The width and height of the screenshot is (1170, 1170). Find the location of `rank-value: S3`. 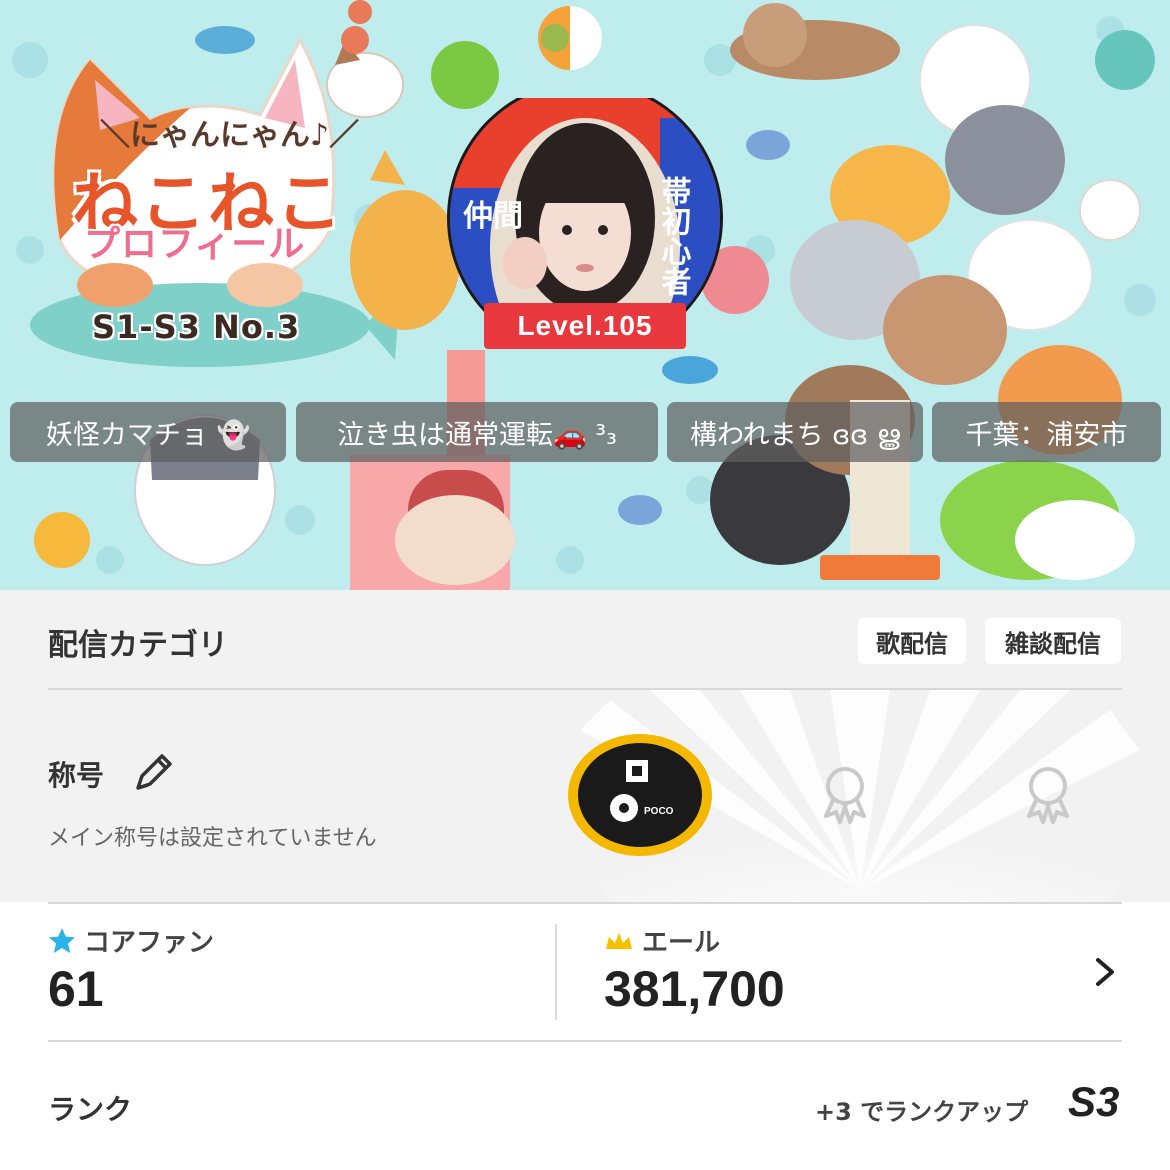

rank-value: S3 is located at coordinates (1094, 1101).